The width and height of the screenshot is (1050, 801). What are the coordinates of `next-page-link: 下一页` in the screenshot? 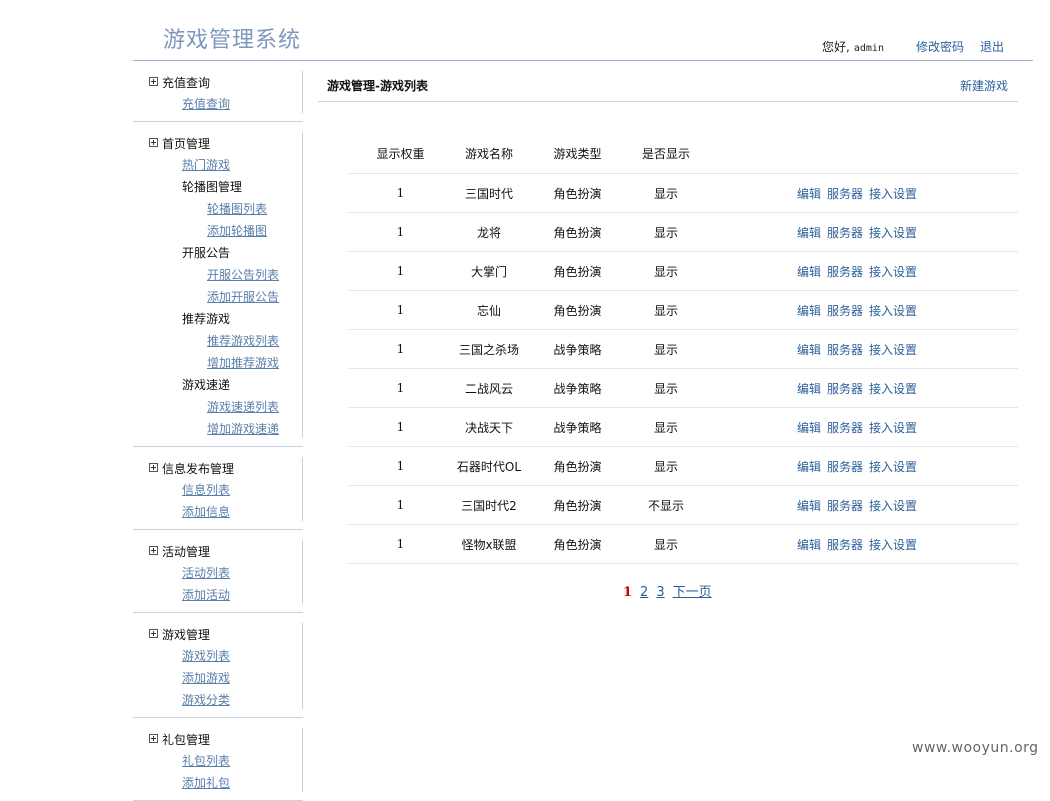 It's located at (692, 592).